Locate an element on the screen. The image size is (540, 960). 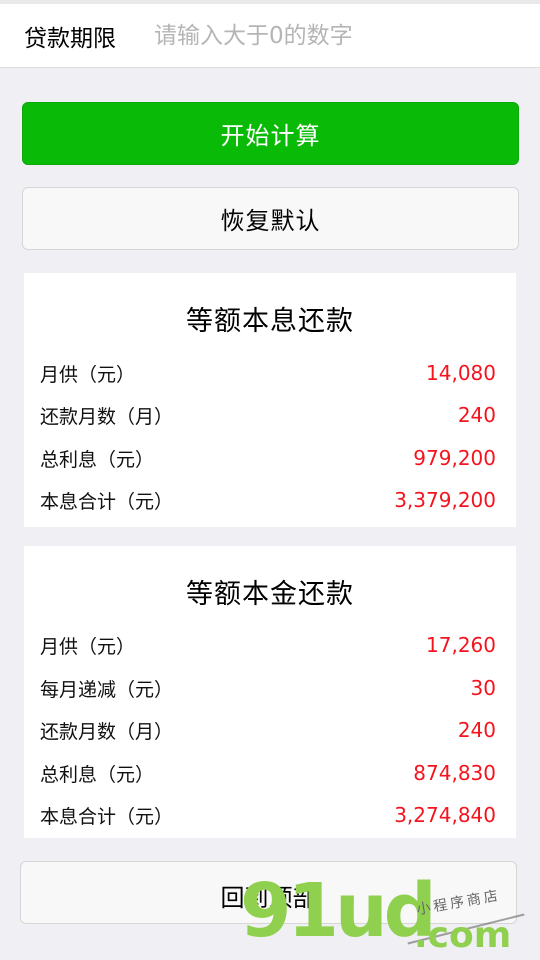
row-value: 979,200 is located at coordinates (454, 458).